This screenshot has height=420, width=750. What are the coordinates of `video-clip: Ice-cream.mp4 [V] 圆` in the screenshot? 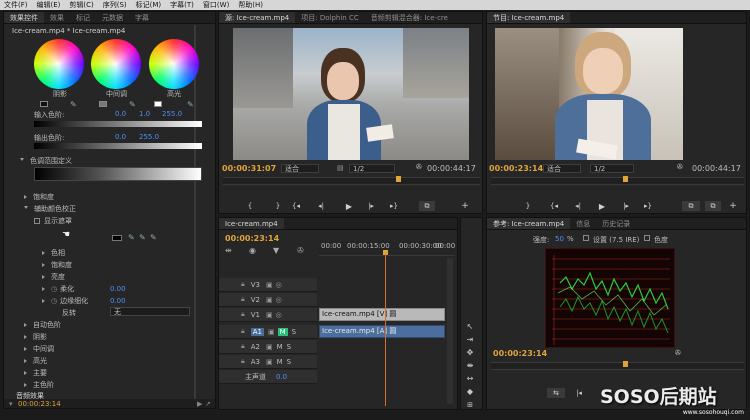 It's located at (382, 314).